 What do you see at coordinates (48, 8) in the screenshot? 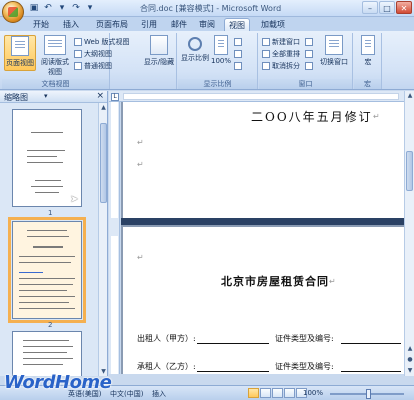
I see `undo-icon: ↶` at bounding box center [48, 8].